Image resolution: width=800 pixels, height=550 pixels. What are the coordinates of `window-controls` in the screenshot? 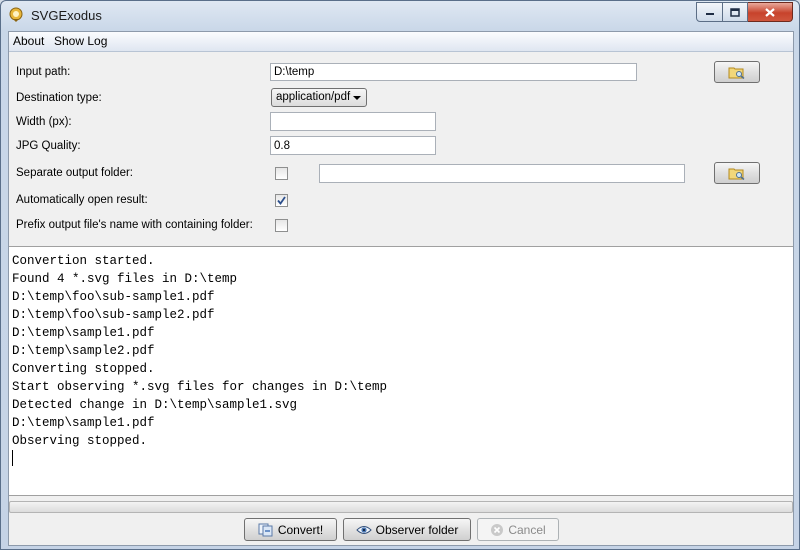 It's located at (744, 12).